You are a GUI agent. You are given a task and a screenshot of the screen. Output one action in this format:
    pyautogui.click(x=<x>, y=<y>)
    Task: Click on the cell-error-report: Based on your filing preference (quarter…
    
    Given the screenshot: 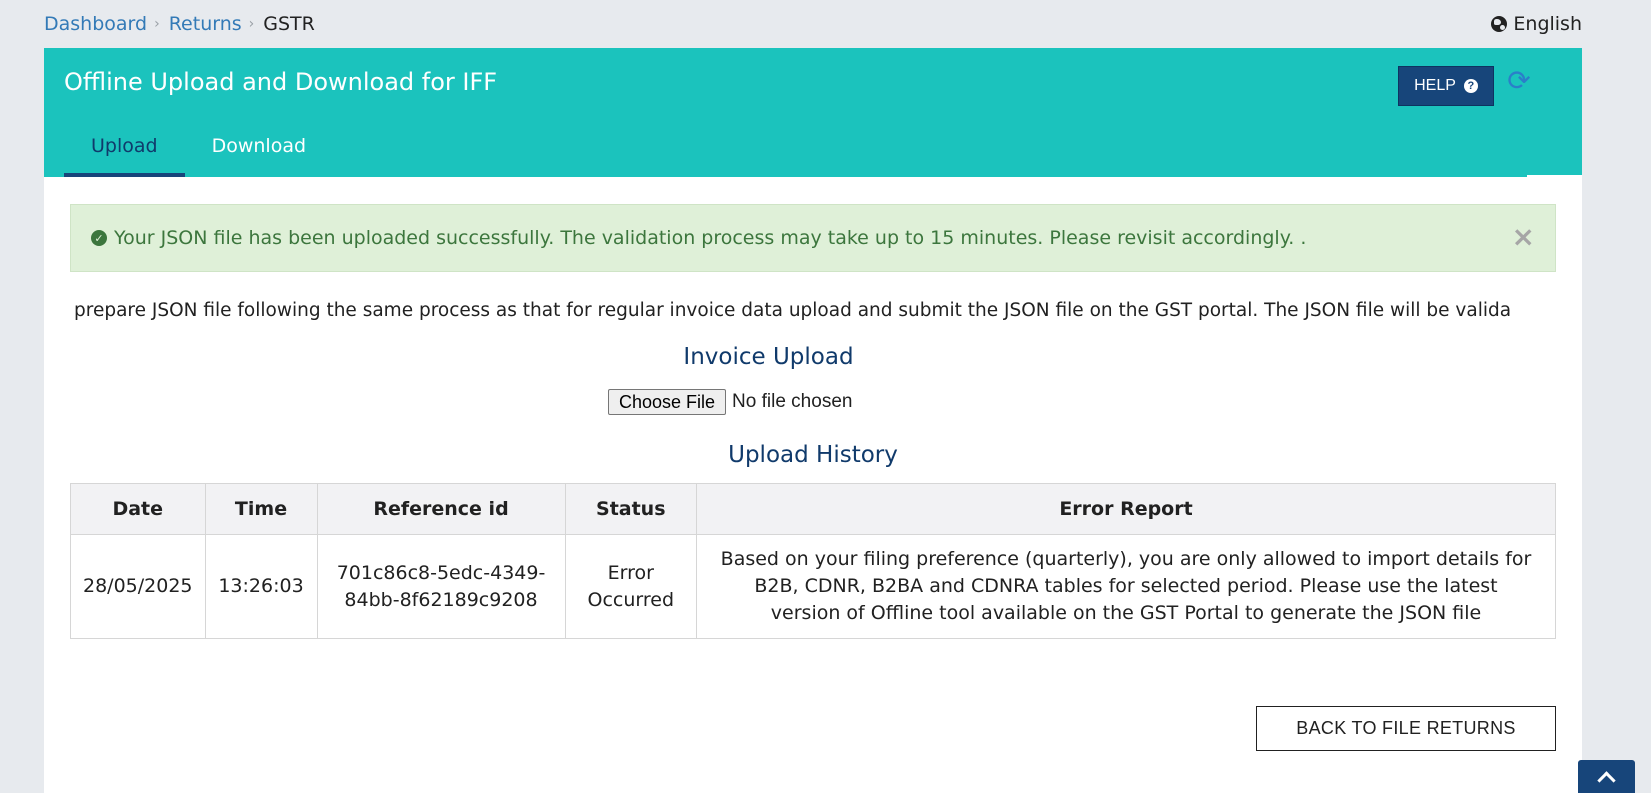 What is the action you would take?
    pyautogui.click(x=1126, y=586)
    